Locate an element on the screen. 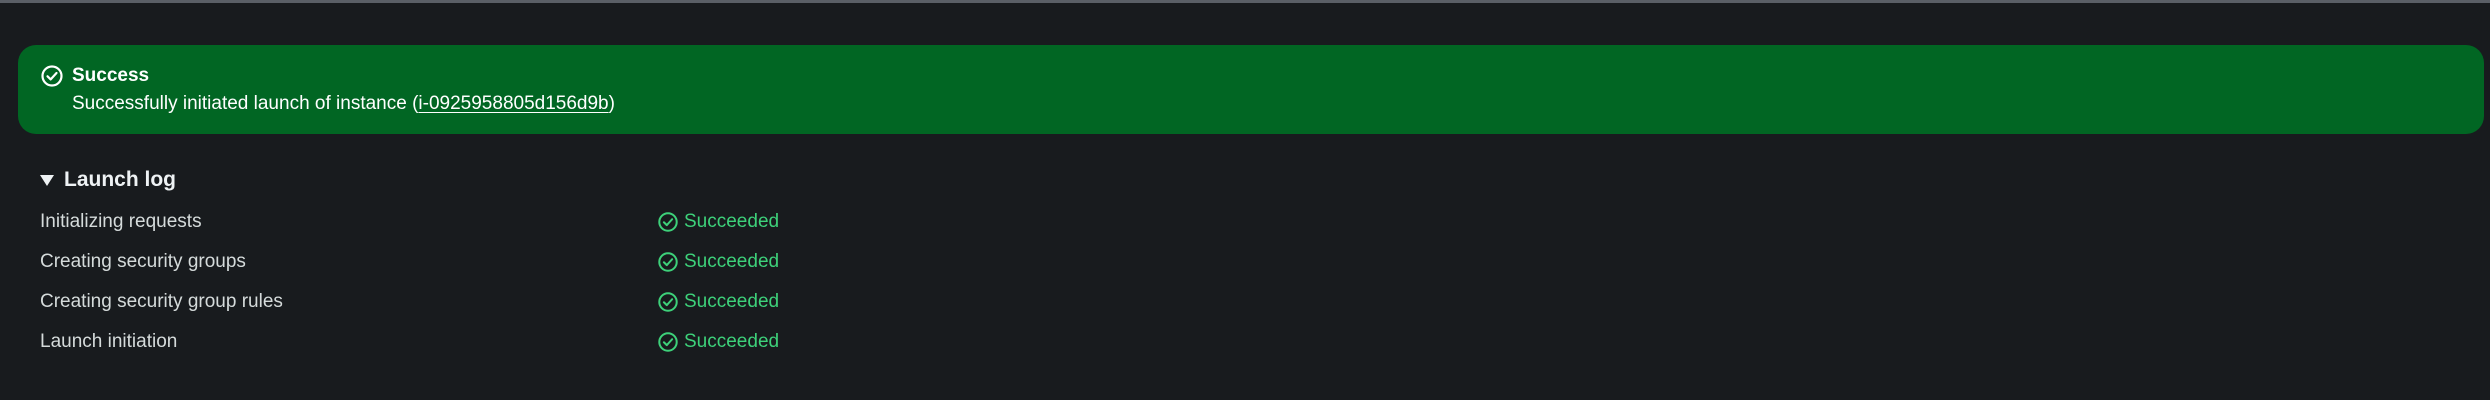  caret-down-icon is located at coordinates (47, 180).